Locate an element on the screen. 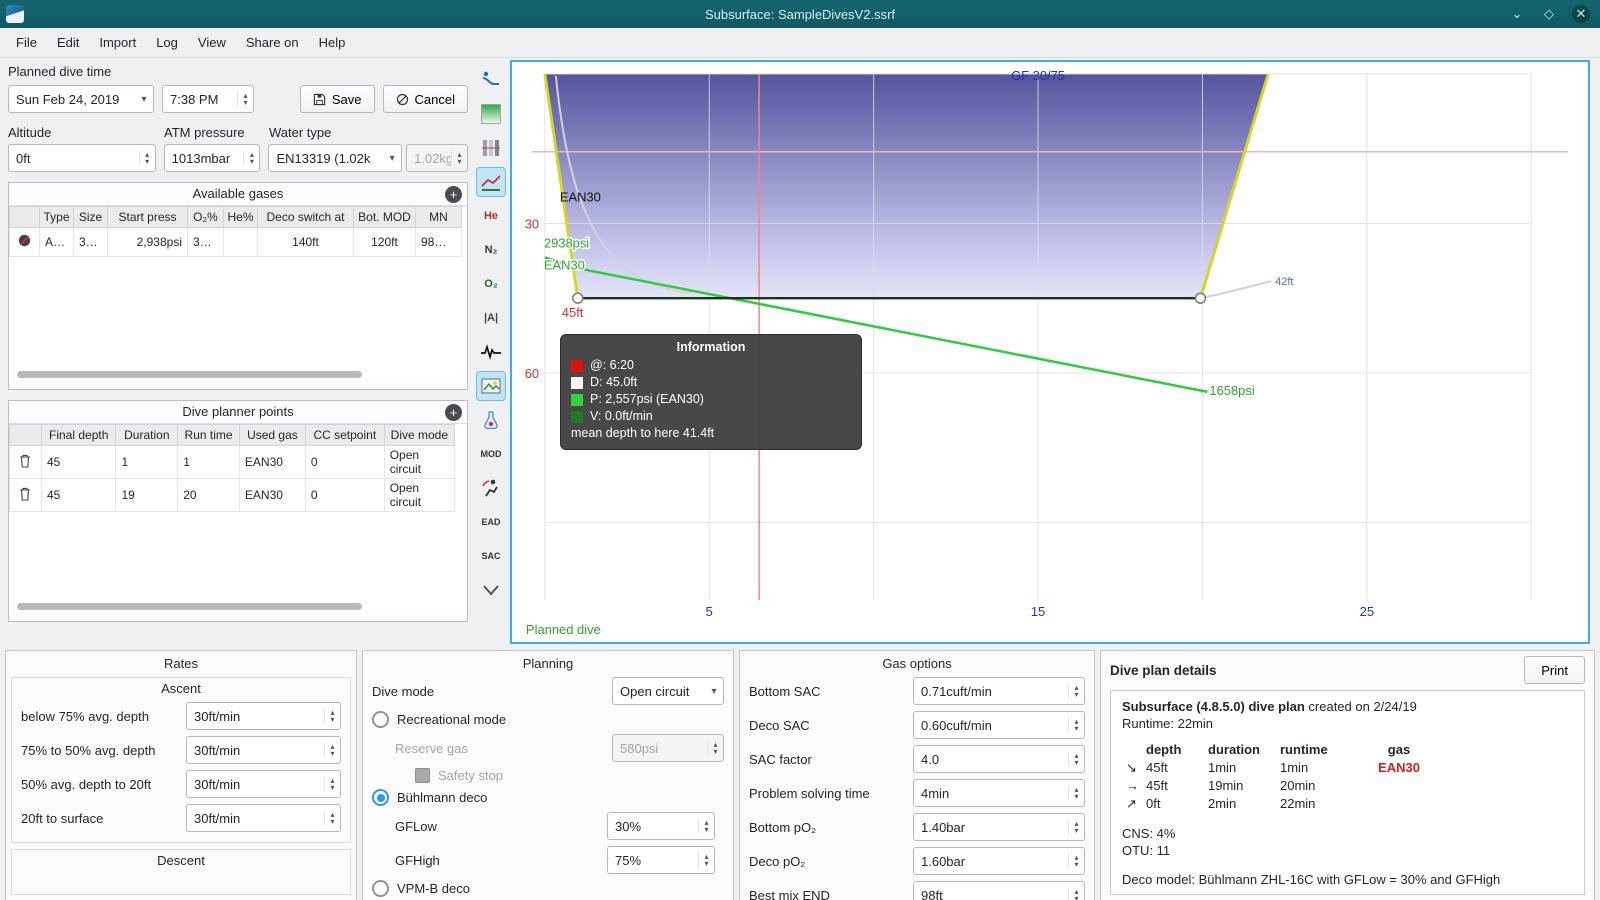 Image resolution: width=1600 pixels, height=900 pixels. point-row: 45 19 20 EAN30 0 Open circuit is located at coordinates (232, 495).